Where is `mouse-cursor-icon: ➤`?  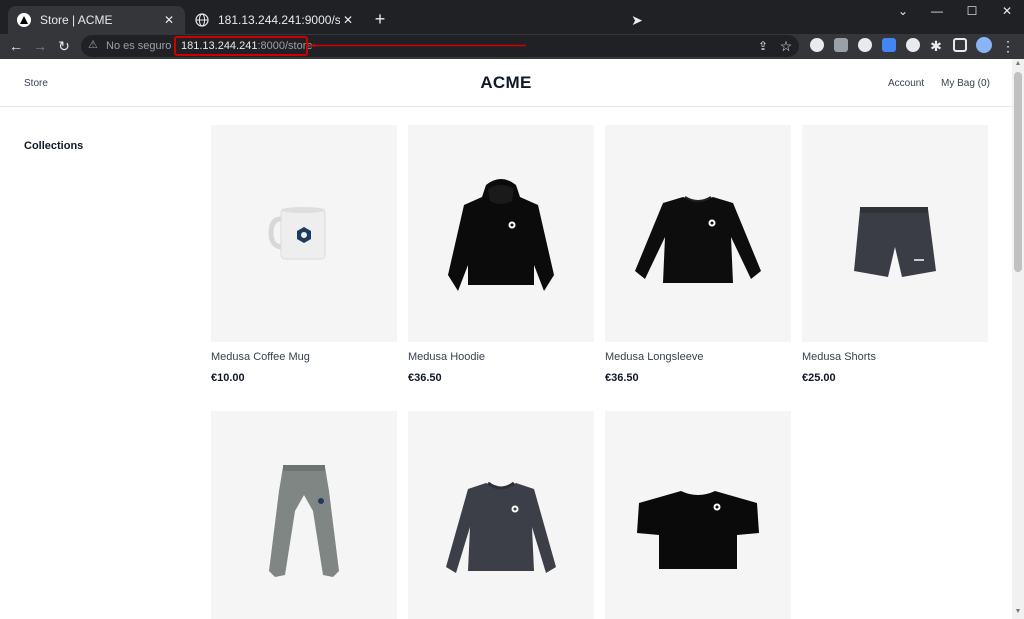
mouse-cursor-icon: ➤ is located at coordinates (637, 20).